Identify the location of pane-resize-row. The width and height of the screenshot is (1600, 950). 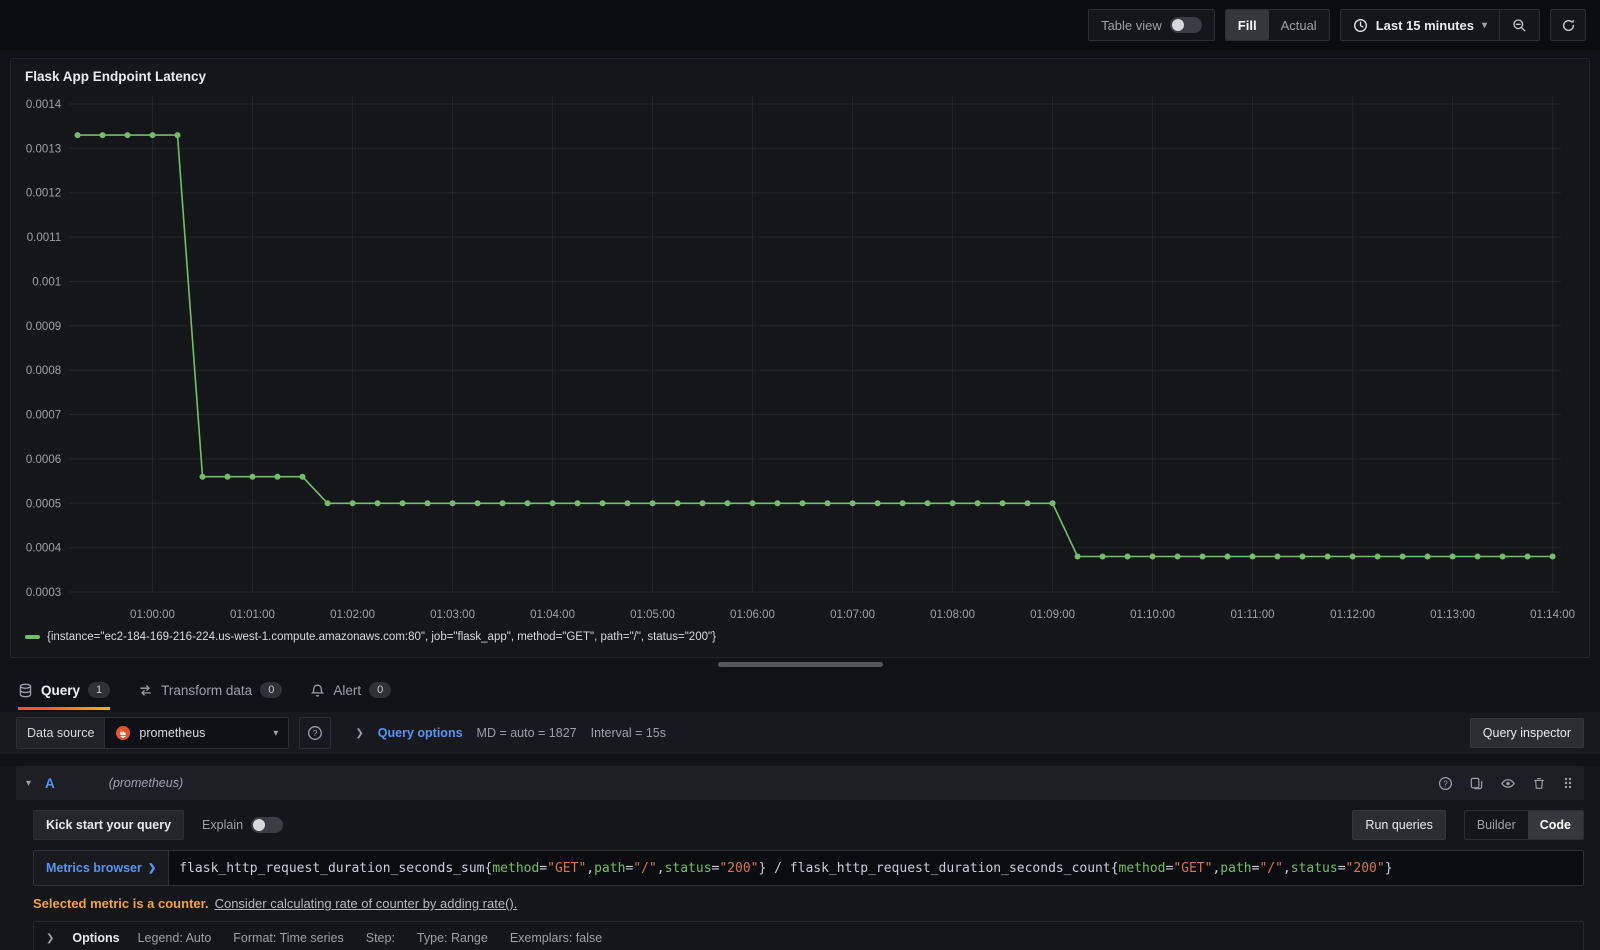
(800, 664).